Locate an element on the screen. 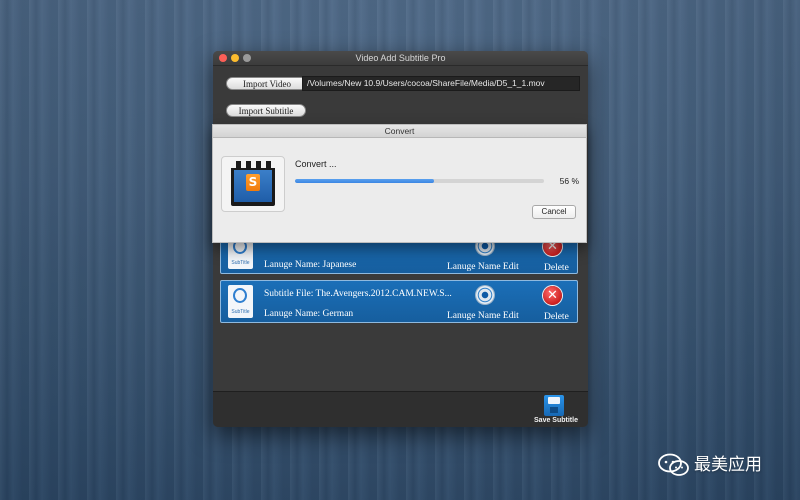  floppy-disk-icon is located at coordinates (554, 405).